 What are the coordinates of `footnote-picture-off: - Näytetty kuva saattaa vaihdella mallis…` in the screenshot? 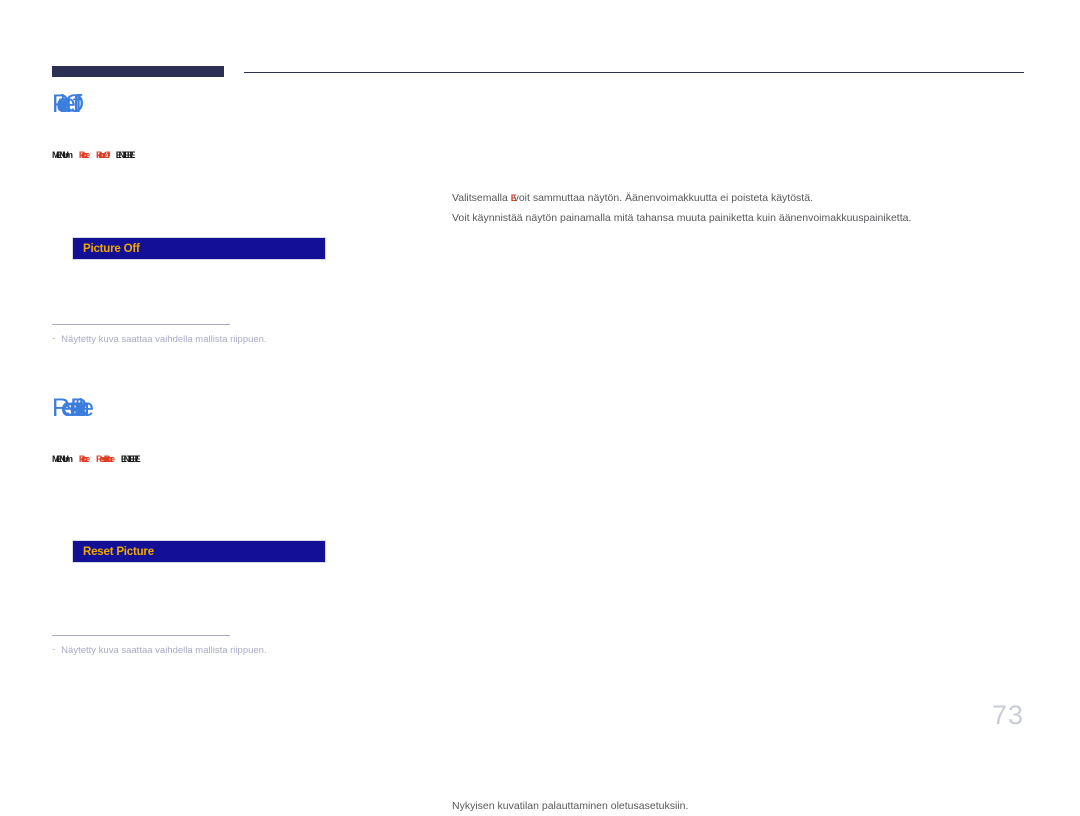 It's located at (159, 334).